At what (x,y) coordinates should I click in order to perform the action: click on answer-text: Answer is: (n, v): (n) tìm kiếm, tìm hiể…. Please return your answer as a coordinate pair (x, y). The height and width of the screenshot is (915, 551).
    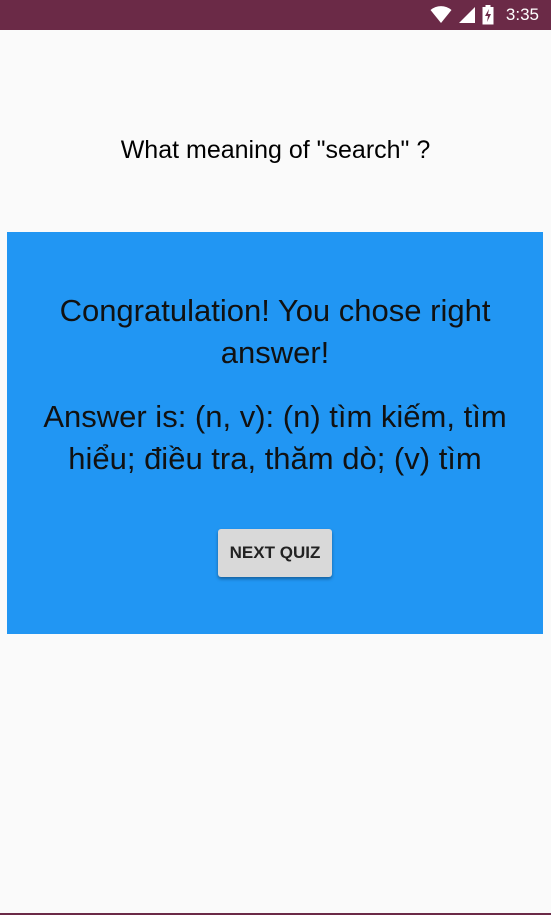
    Looking at the image, I should click on (275, 437).